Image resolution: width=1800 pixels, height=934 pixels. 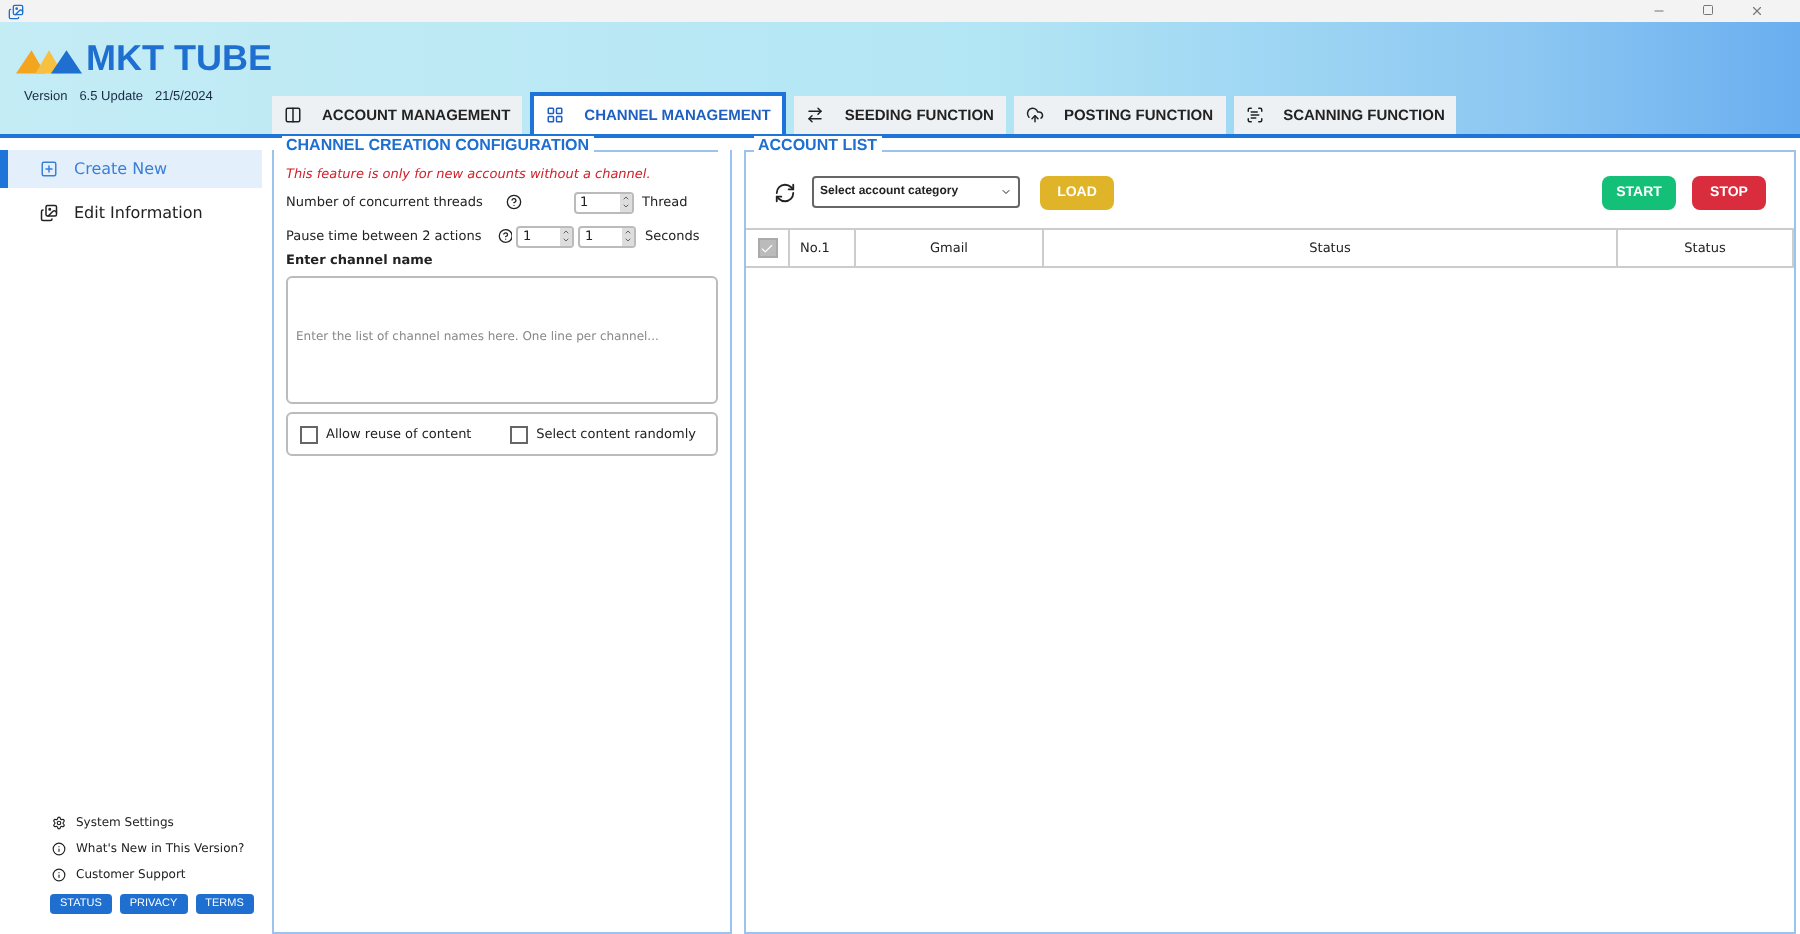 I want to click on add-icon, so click(x=49, y=169).